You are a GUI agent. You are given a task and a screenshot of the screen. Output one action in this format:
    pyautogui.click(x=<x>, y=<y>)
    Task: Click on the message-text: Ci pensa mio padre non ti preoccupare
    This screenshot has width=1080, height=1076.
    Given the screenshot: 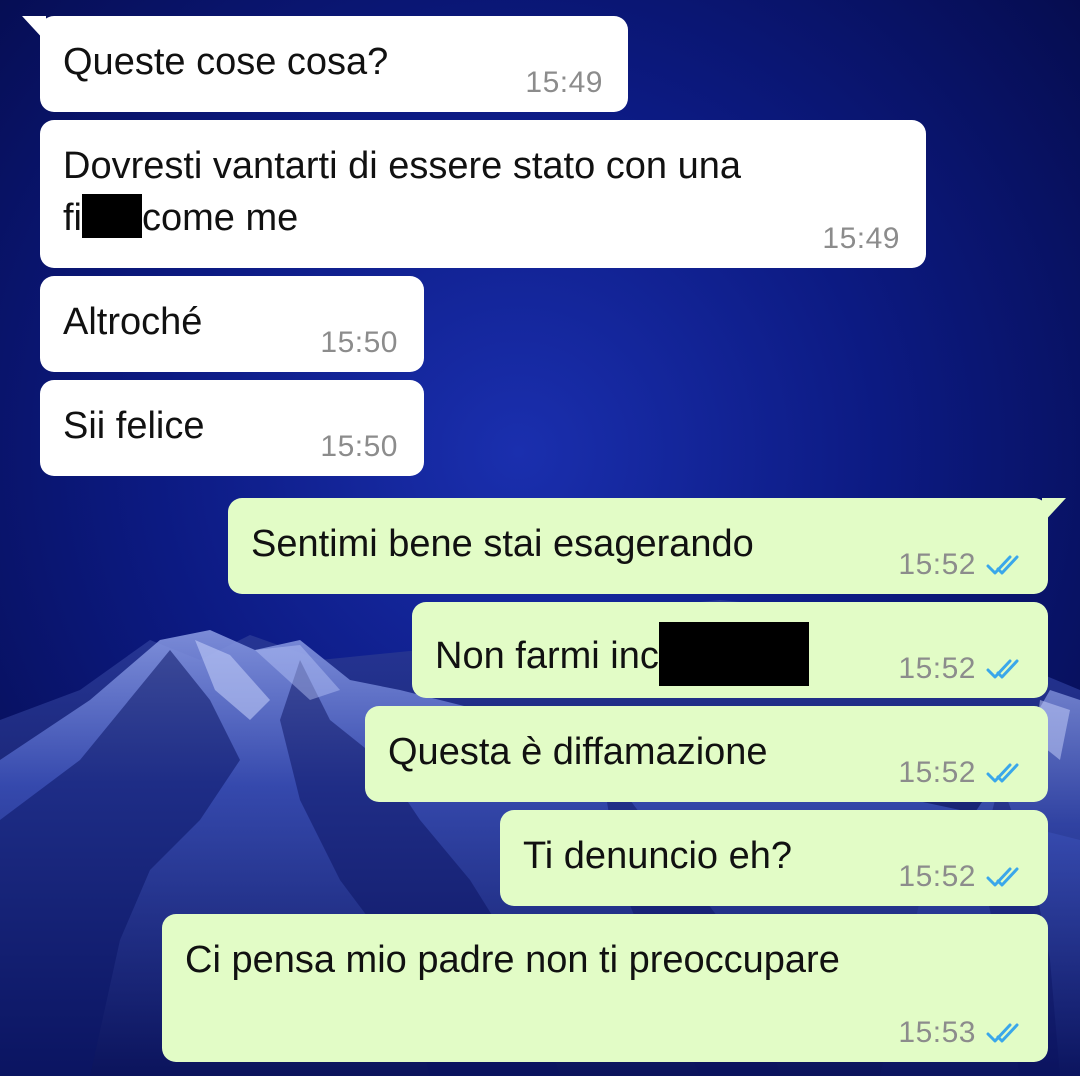 What is the action you would take?
    pyautogui.click(x=512, y=960)
    